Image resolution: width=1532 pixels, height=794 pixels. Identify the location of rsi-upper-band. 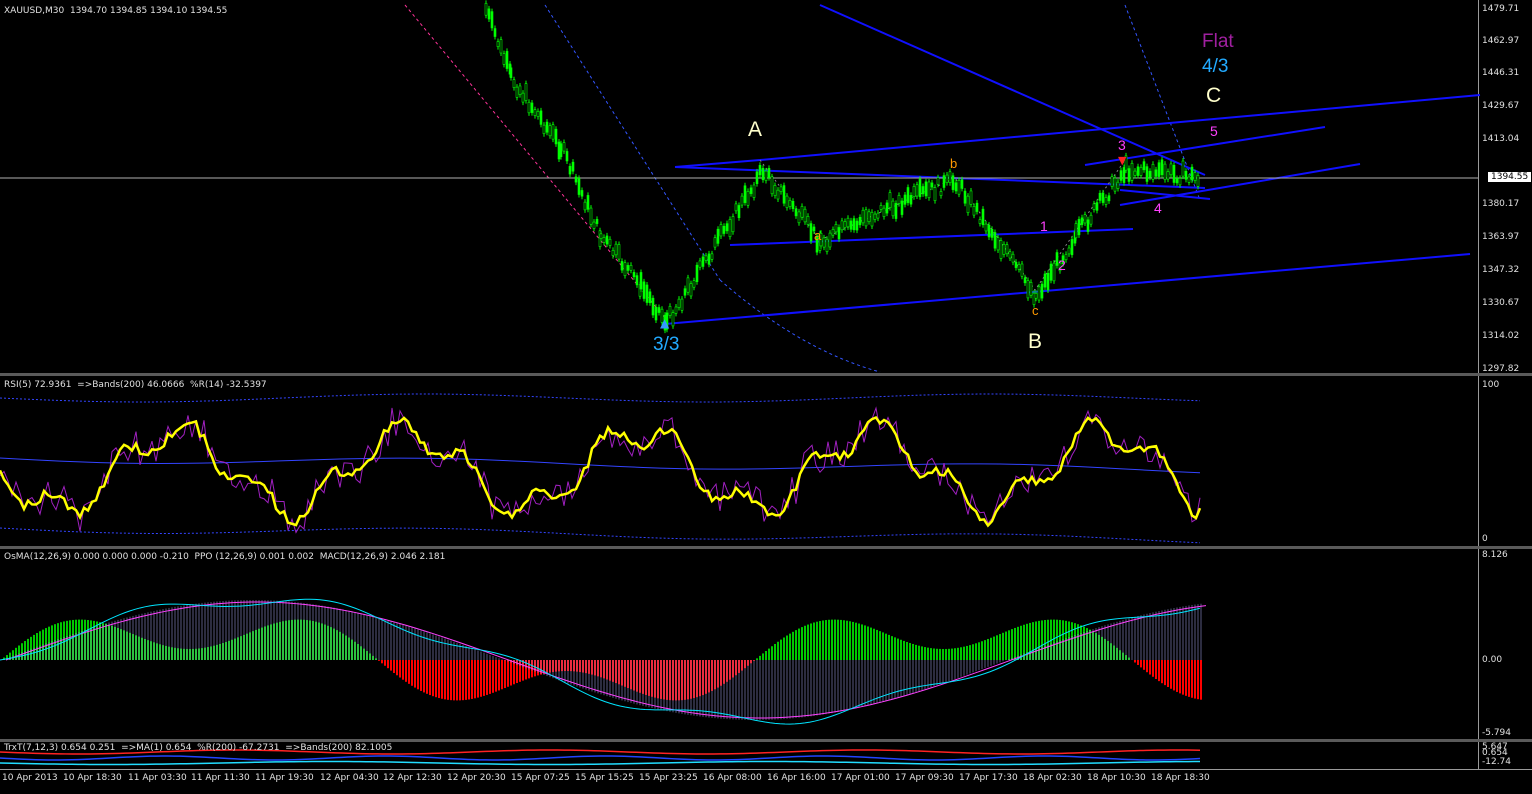
(600, 398).